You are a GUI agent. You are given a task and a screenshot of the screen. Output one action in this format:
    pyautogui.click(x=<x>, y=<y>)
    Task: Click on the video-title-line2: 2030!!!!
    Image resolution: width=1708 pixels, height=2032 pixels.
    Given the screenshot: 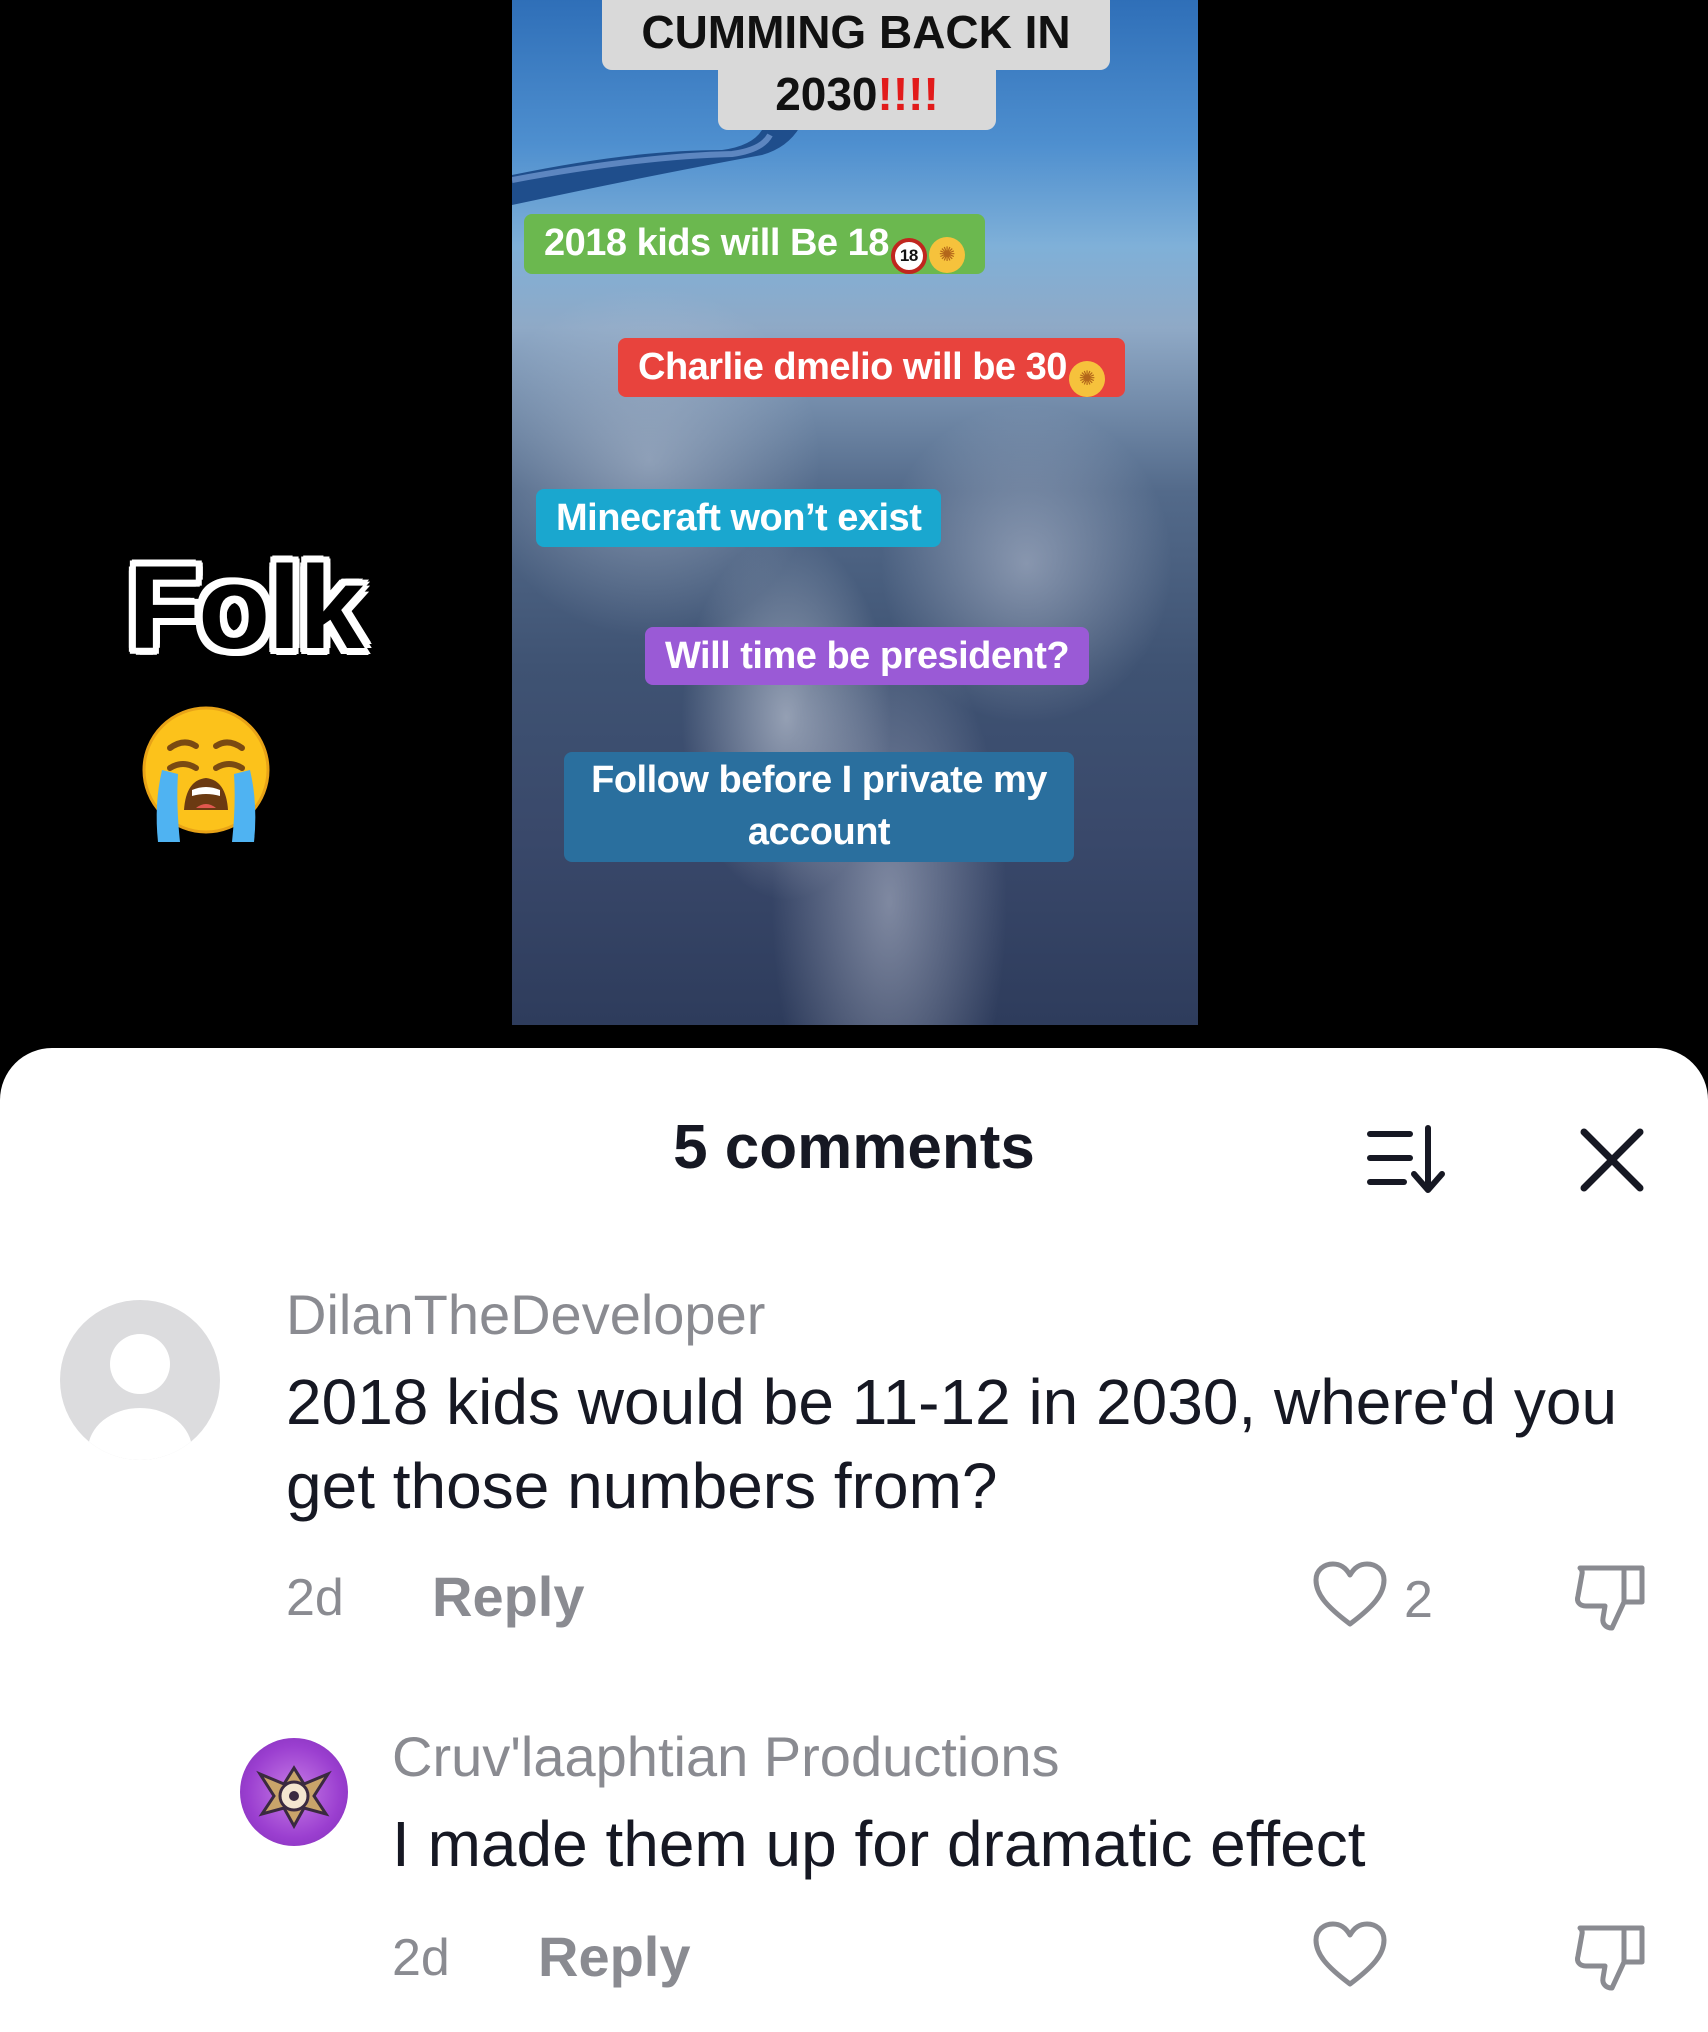 What is the action you would take?
    pyautogui.click(x=857, y=95)
    